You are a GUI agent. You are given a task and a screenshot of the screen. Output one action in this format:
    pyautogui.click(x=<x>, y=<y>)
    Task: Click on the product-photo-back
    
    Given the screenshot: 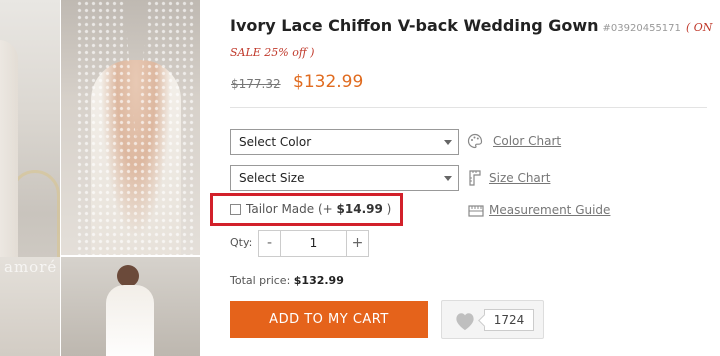 What is the action you would take?
    pyautogui.click(x=130, y=127)
    